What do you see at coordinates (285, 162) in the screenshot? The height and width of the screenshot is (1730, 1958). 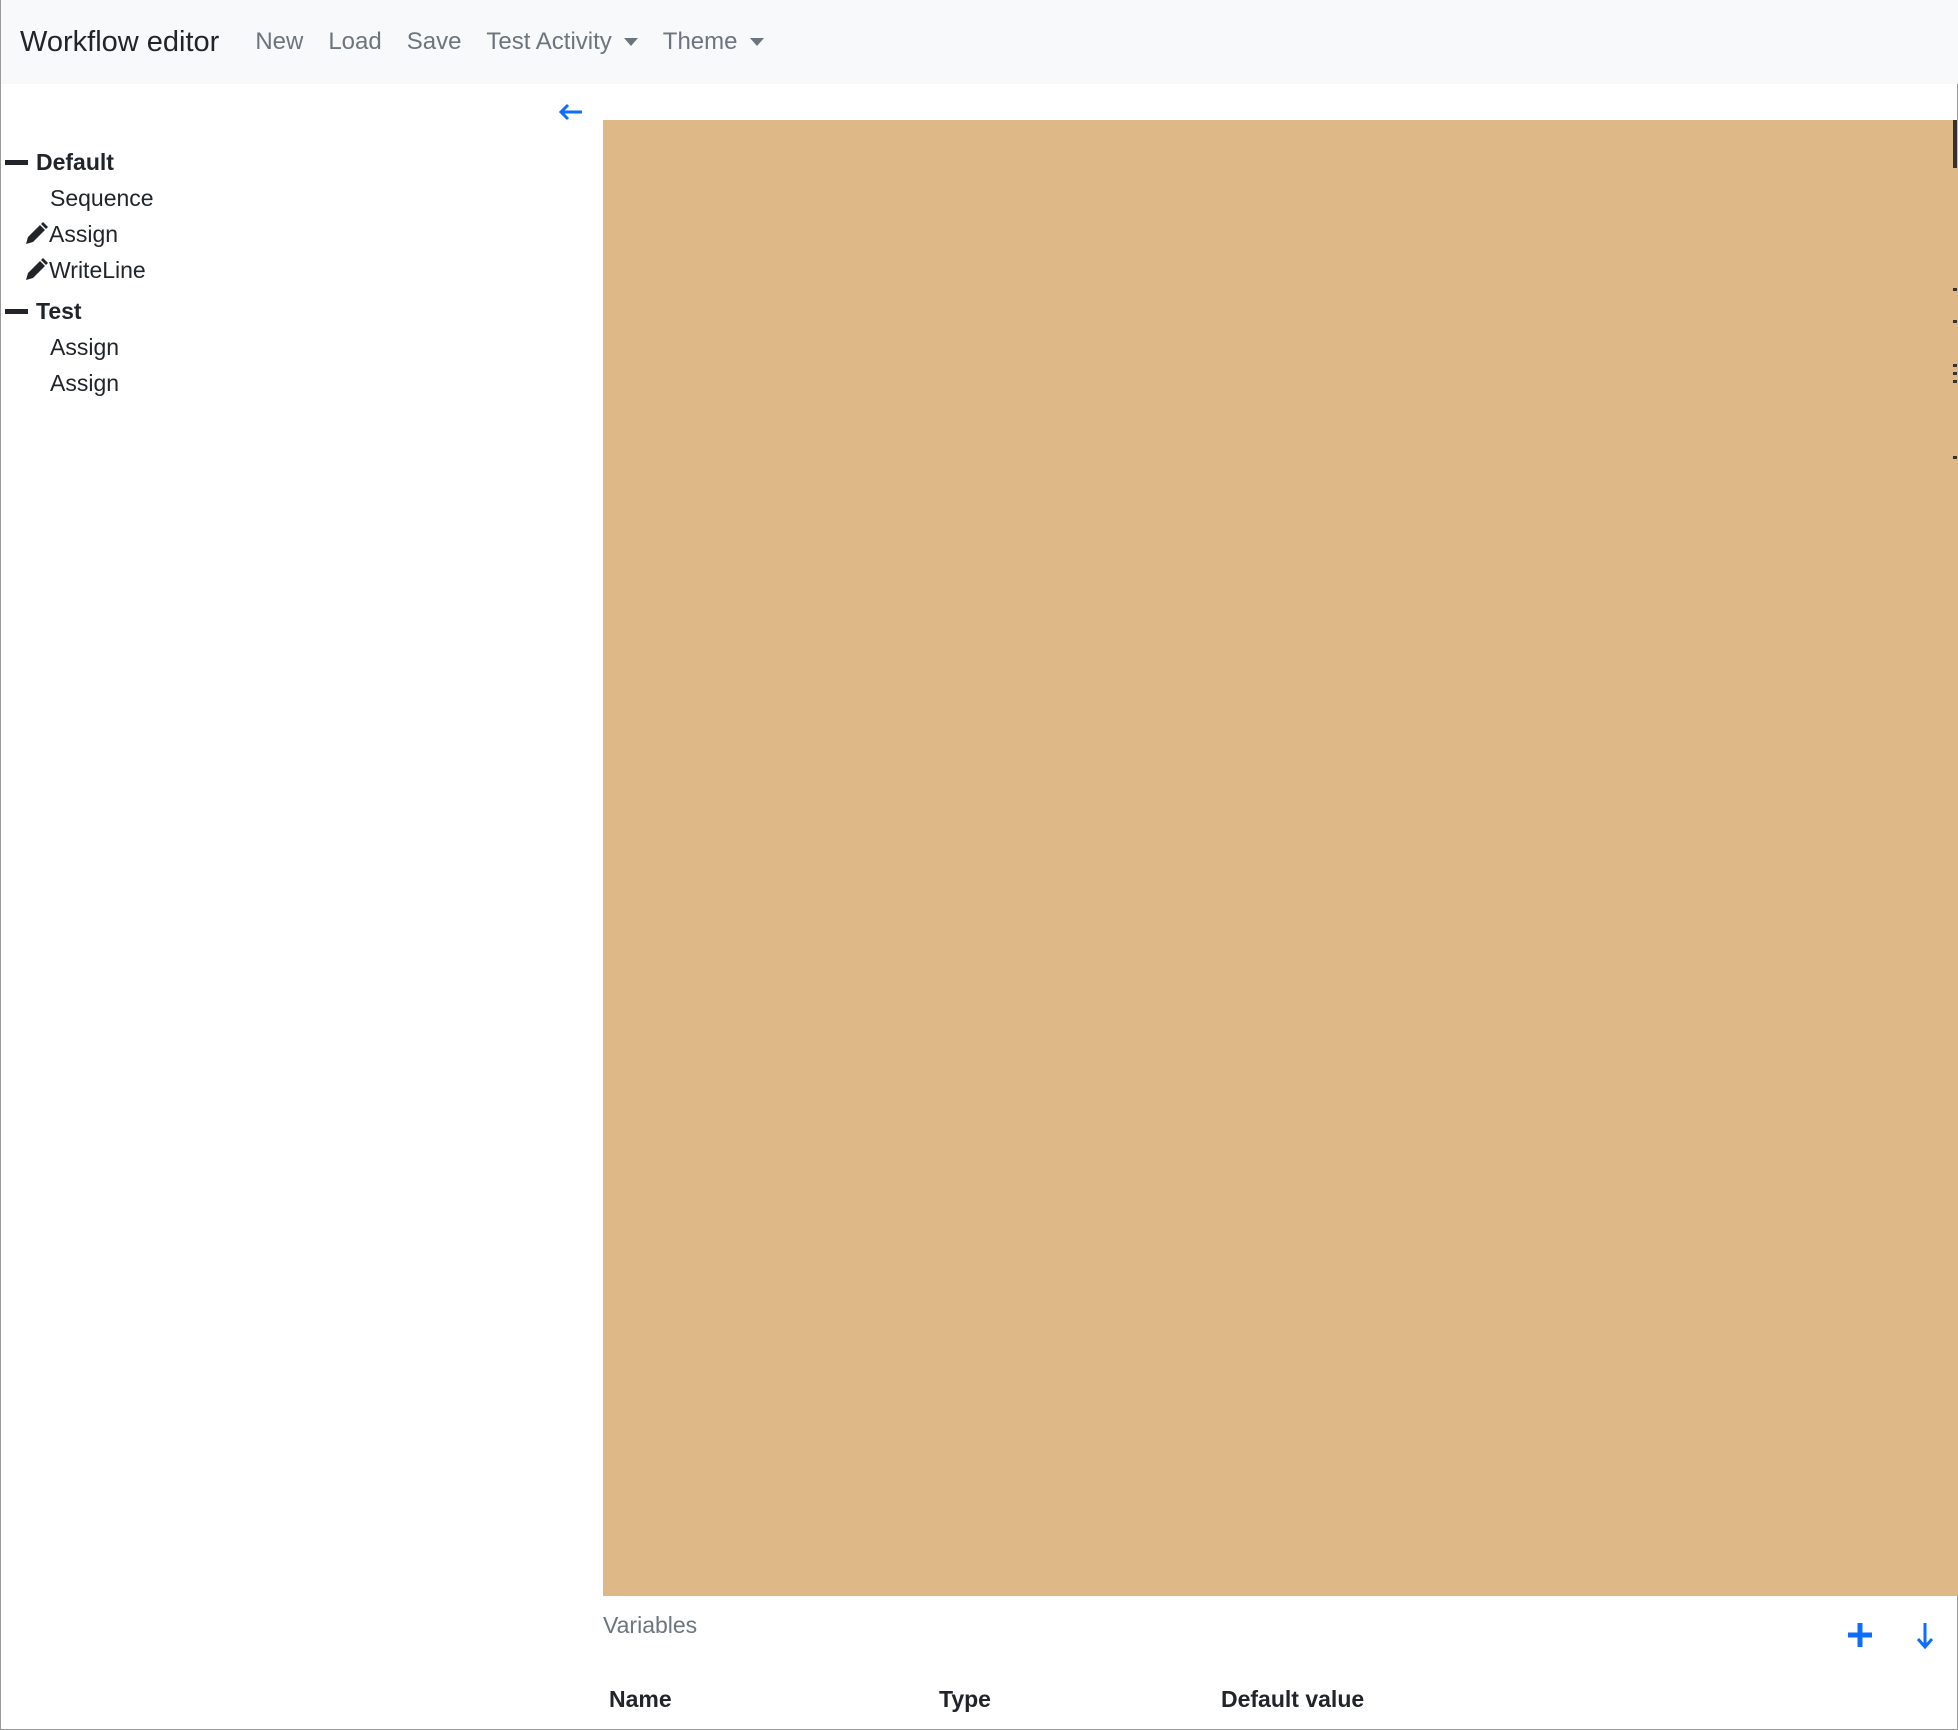 I see `tree-group-default: Default` at bounding box center [285, 162].